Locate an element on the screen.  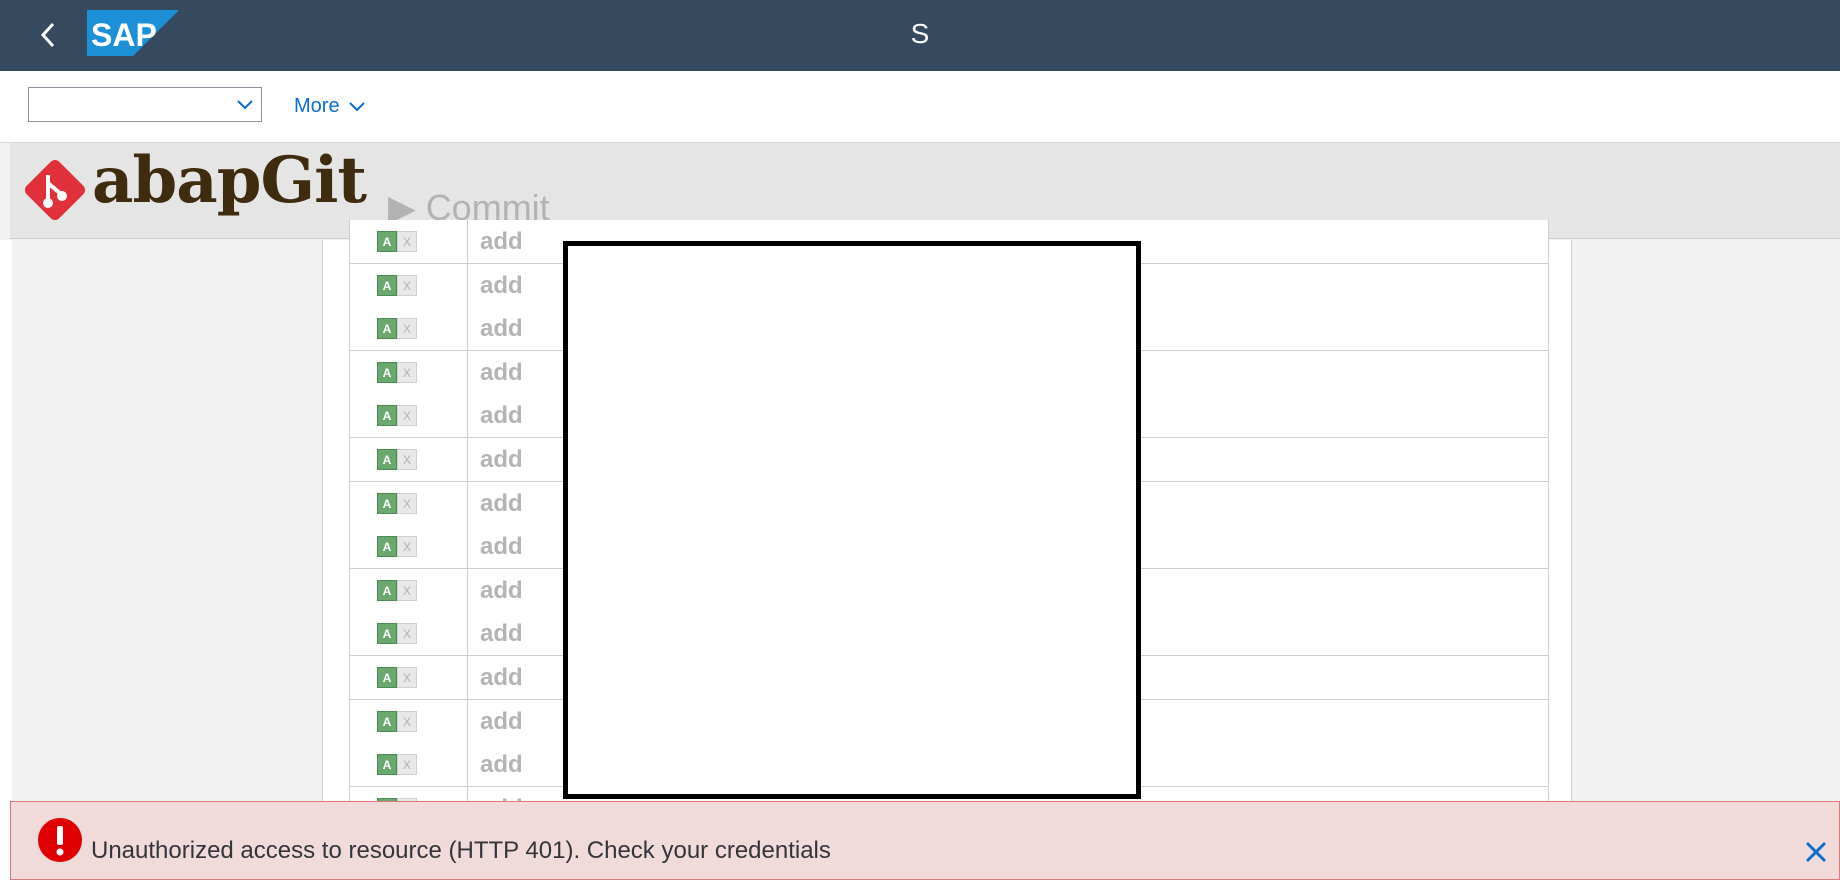
transaction-select is located at coordinates (145, 104).